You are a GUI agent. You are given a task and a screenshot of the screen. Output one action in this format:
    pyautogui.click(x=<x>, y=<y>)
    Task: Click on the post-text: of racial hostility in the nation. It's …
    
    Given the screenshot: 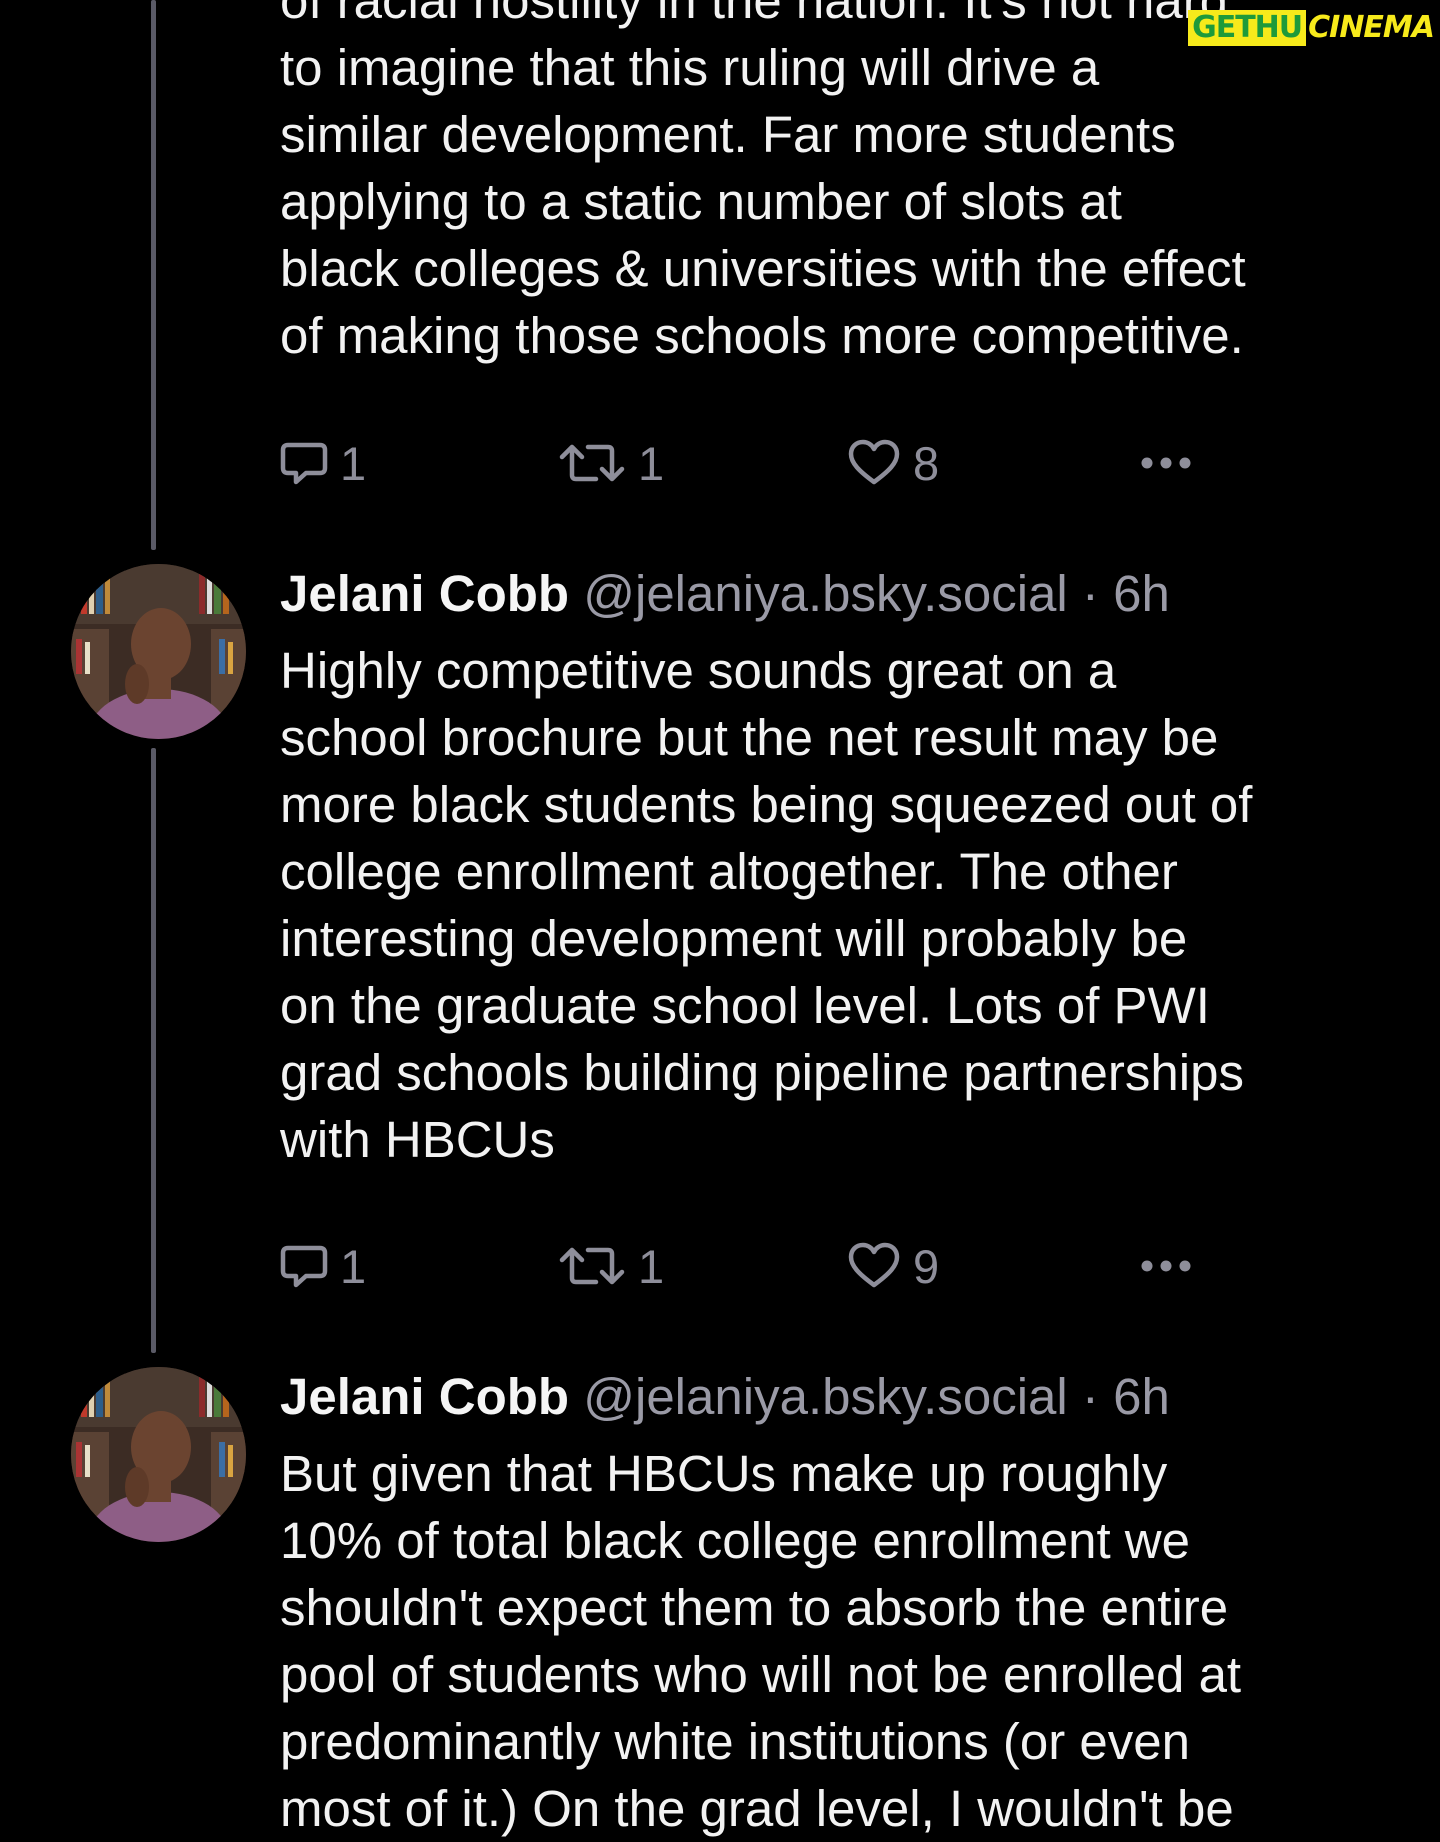 What is the action you would take?
    pyautogui.click(x=763, y=182)
    